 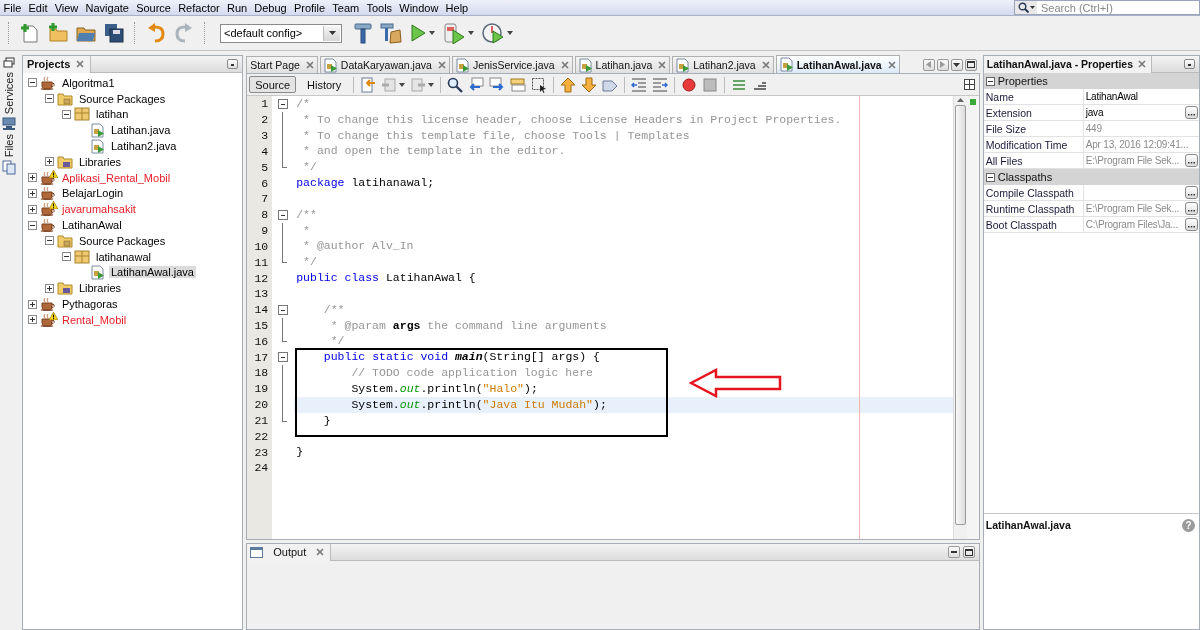 I want to click on property-name: All Files, so click(x=1033, y=160).